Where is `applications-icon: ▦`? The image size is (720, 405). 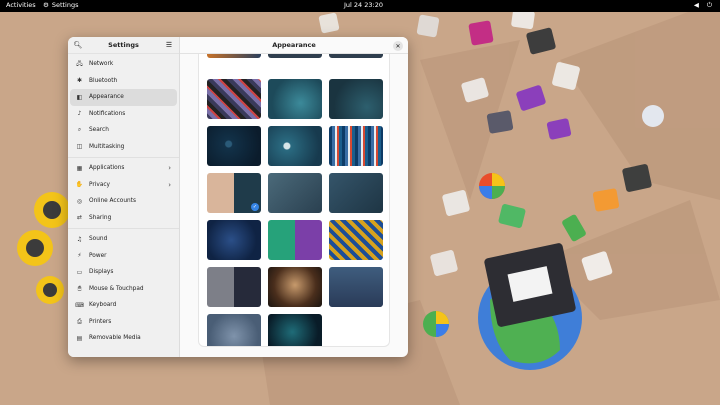
applications-icon: ▦ is located at coordinates (79, 168).